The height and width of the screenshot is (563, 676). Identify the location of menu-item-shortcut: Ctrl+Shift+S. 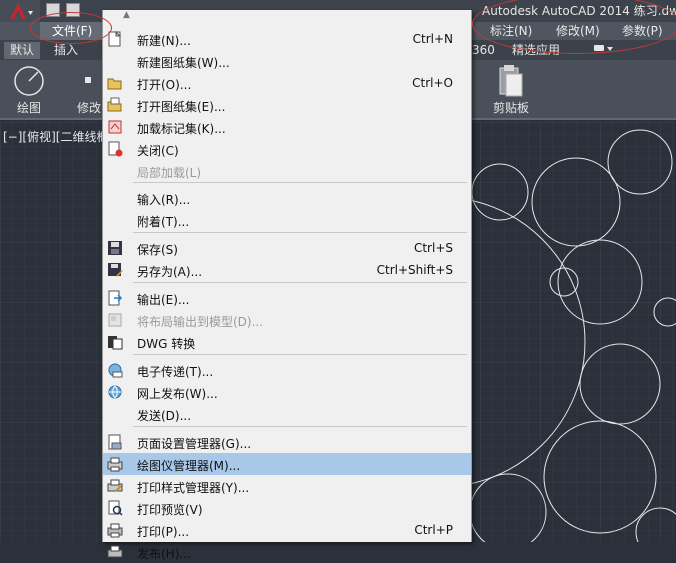
(414, 270).